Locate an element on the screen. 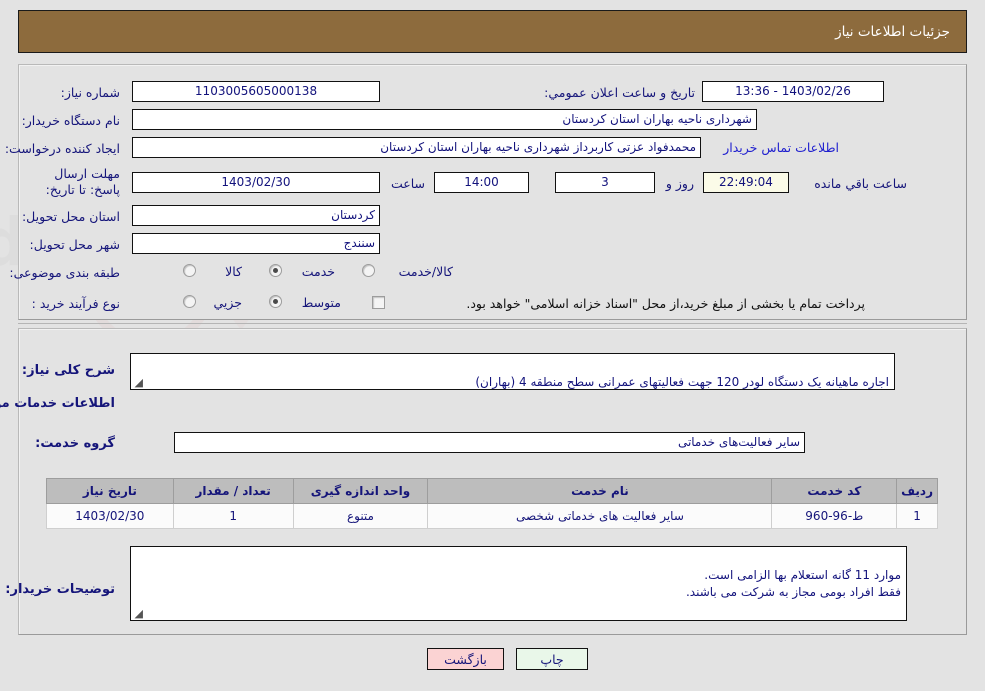 This screenshot has width=985, height=691. announce-datetime-field: 1403/02/26 - 13:36 is located at coordinates (793, 91).